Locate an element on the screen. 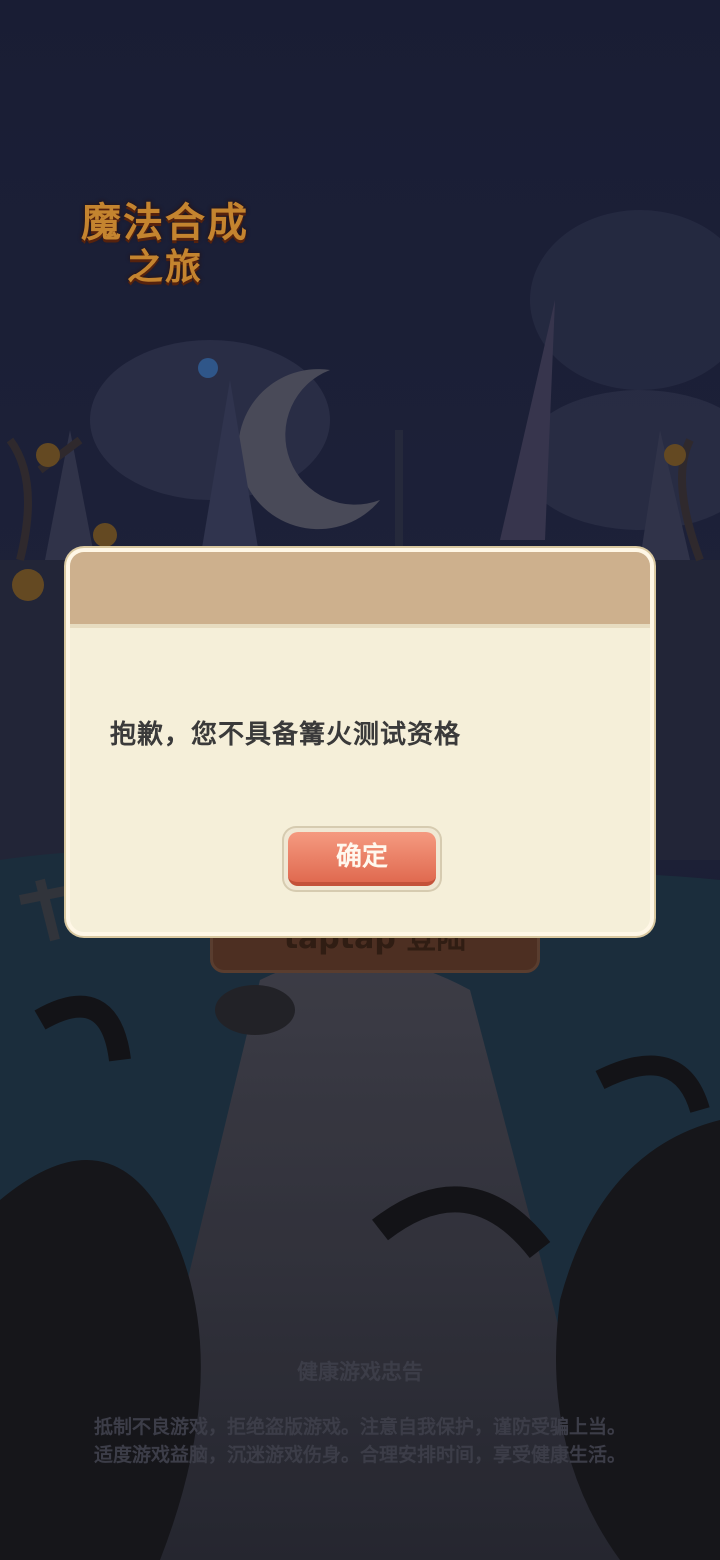  dialog-header is located at coordinates (360, 590).